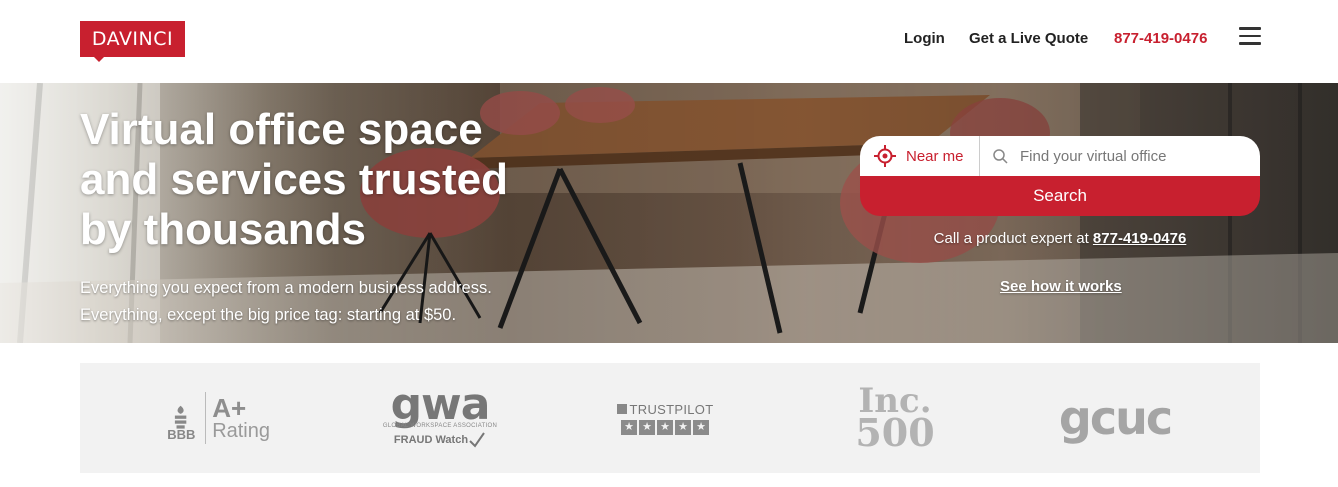 This screenshot has height=487, width=1338. I want to click on call-expert-text: Call a product expert at, so click(1011, 238).